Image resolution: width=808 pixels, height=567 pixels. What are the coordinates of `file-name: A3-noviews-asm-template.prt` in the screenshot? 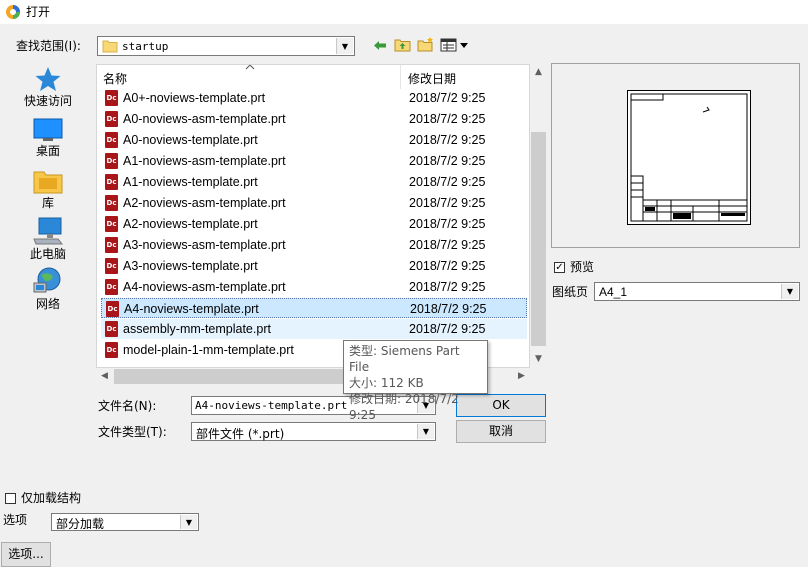 It's located at (204, 245).